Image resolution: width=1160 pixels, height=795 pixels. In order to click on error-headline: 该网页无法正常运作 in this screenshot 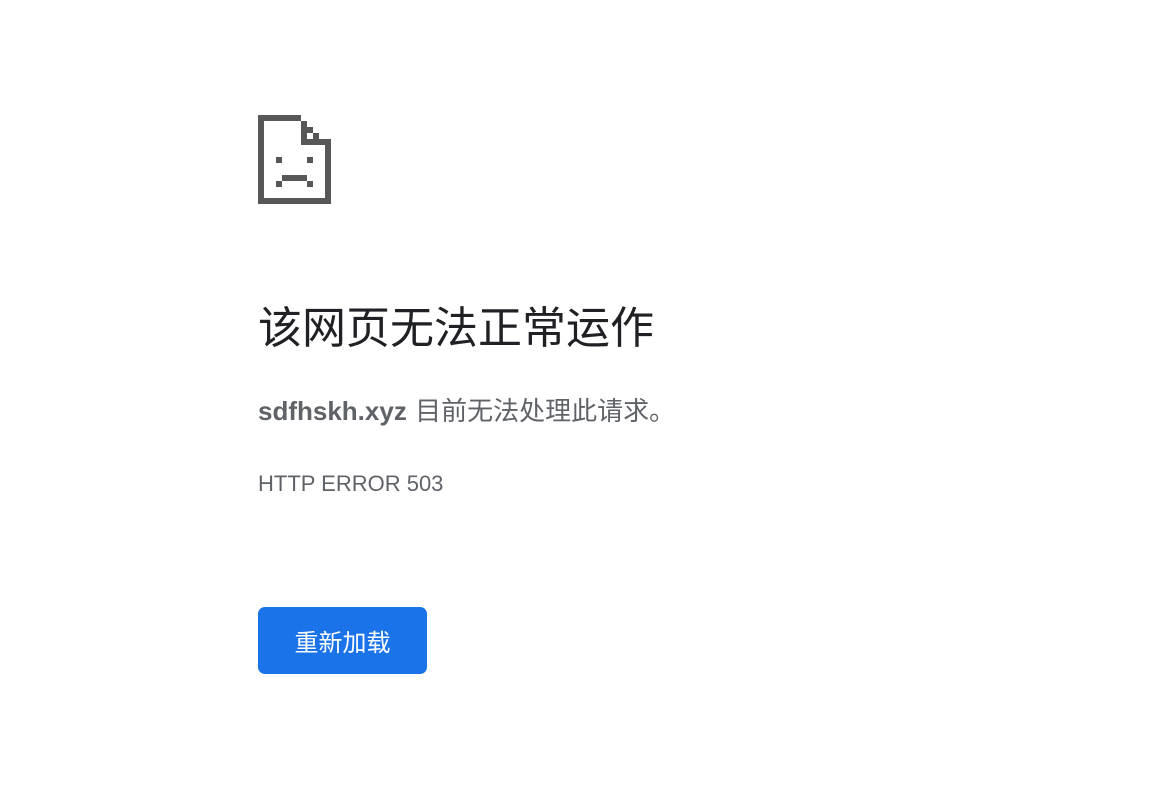, I will do `click(456, 328)`.